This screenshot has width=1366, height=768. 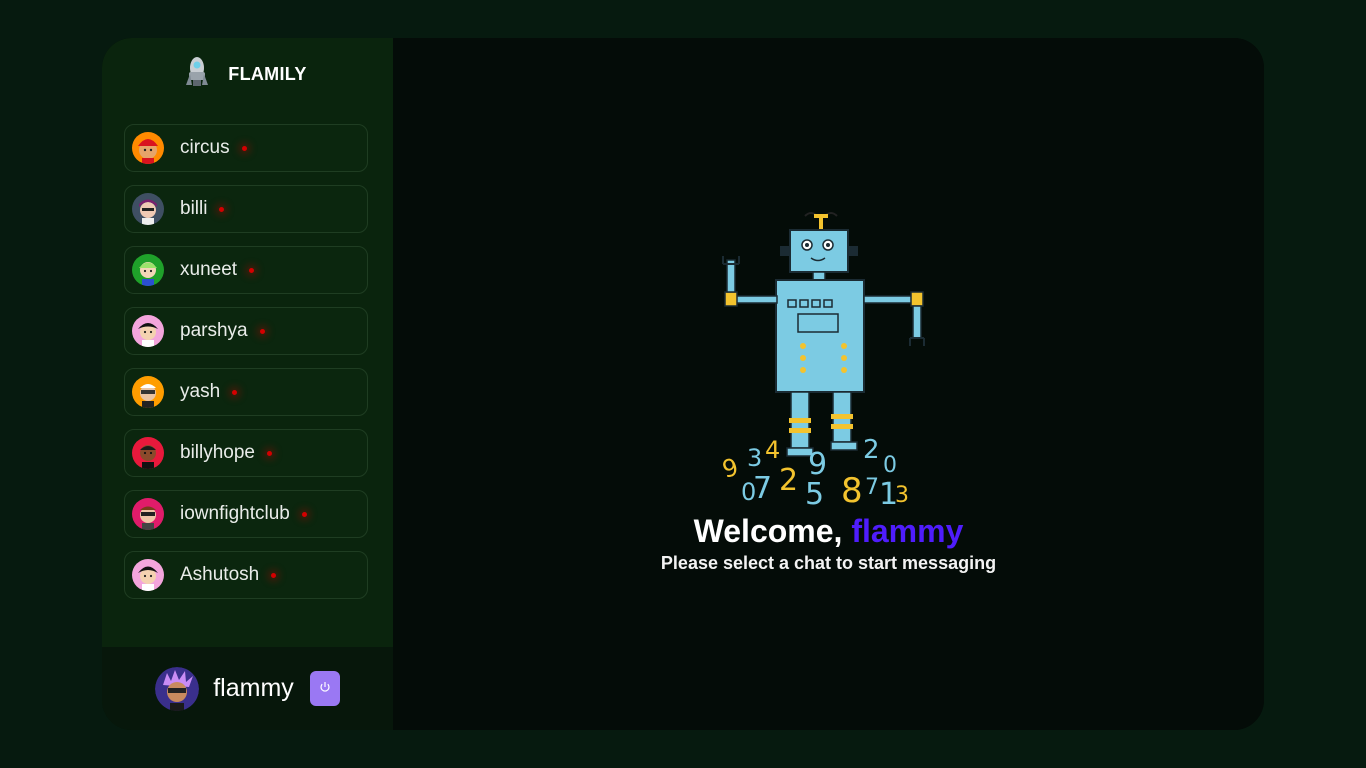 I want to click on contact-name: circus, so click(x=205, y=147).